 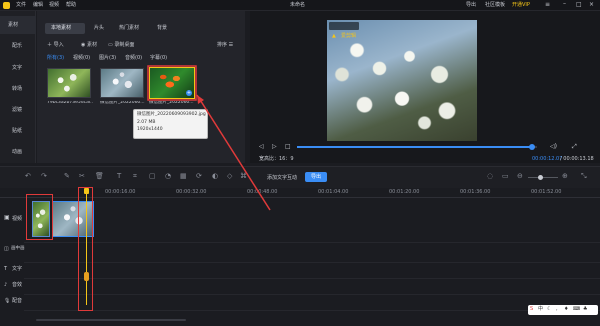 What do you see at coordinates (505, 176) in the screenshot?
I see `snapshot-icon: ▭` at bounding box center [505, 176].